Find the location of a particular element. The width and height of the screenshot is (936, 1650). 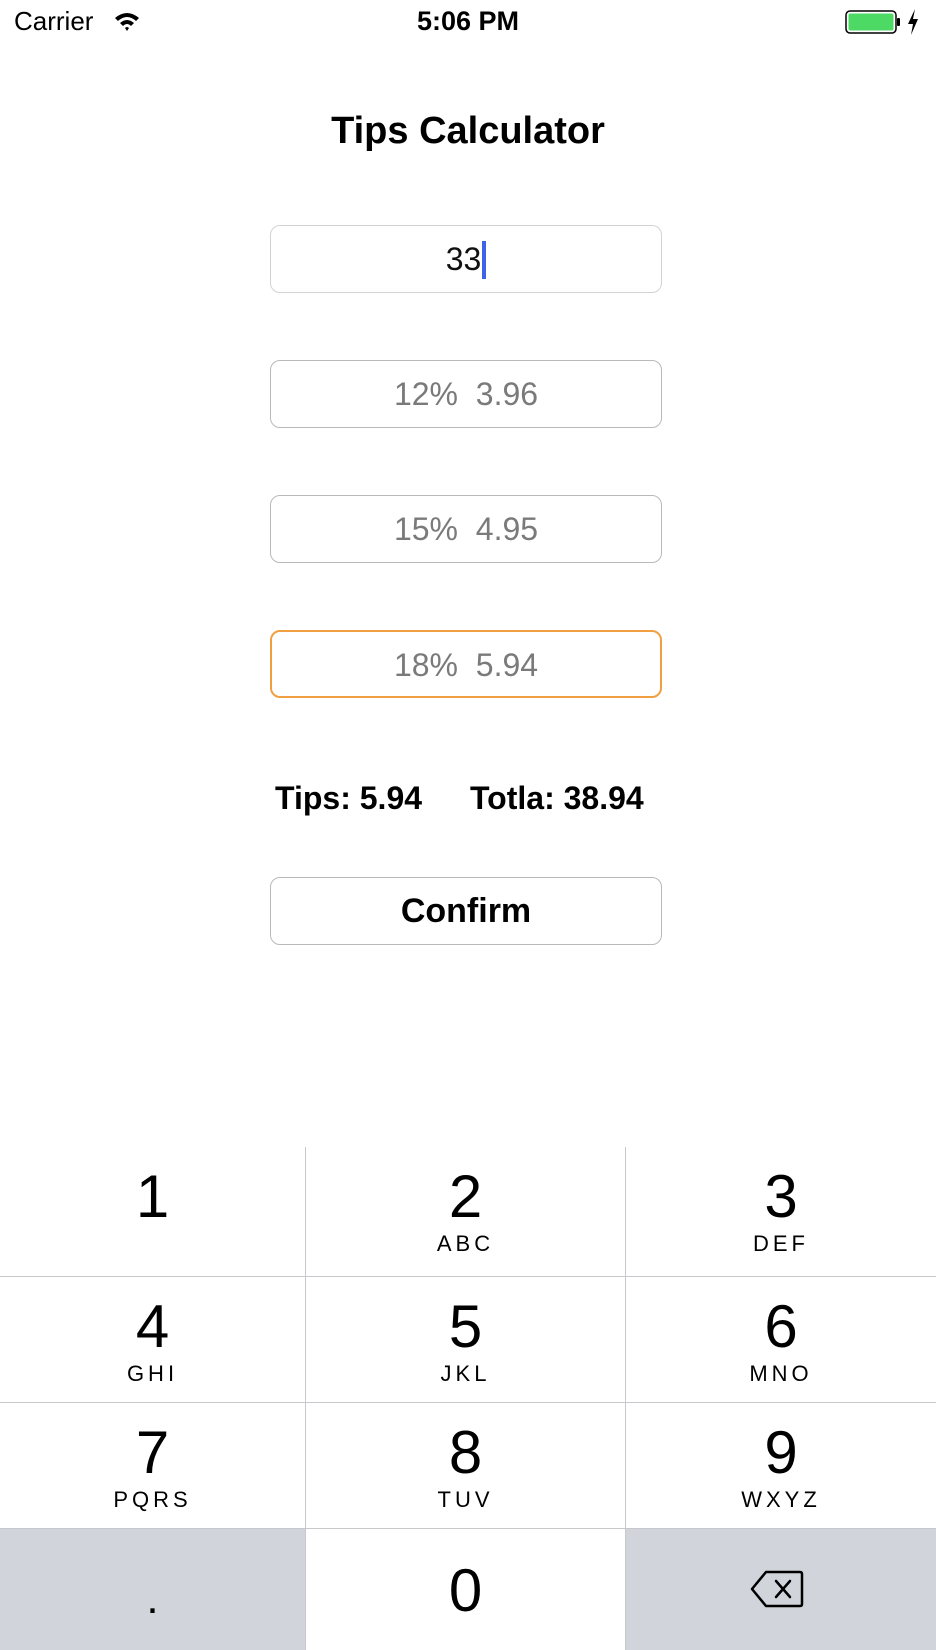

key-0: 0 is located at coordinates (465, 1589).